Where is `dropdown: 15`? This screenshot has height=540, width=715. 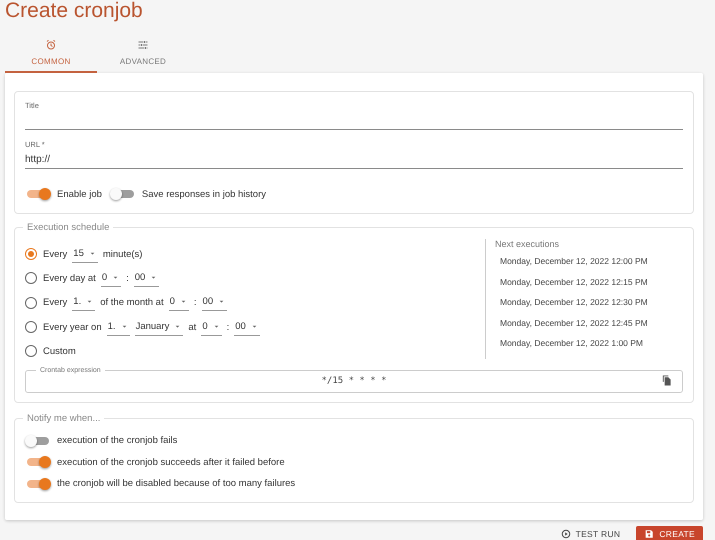
dropdown: 15 is located at coordinates (85, 254).